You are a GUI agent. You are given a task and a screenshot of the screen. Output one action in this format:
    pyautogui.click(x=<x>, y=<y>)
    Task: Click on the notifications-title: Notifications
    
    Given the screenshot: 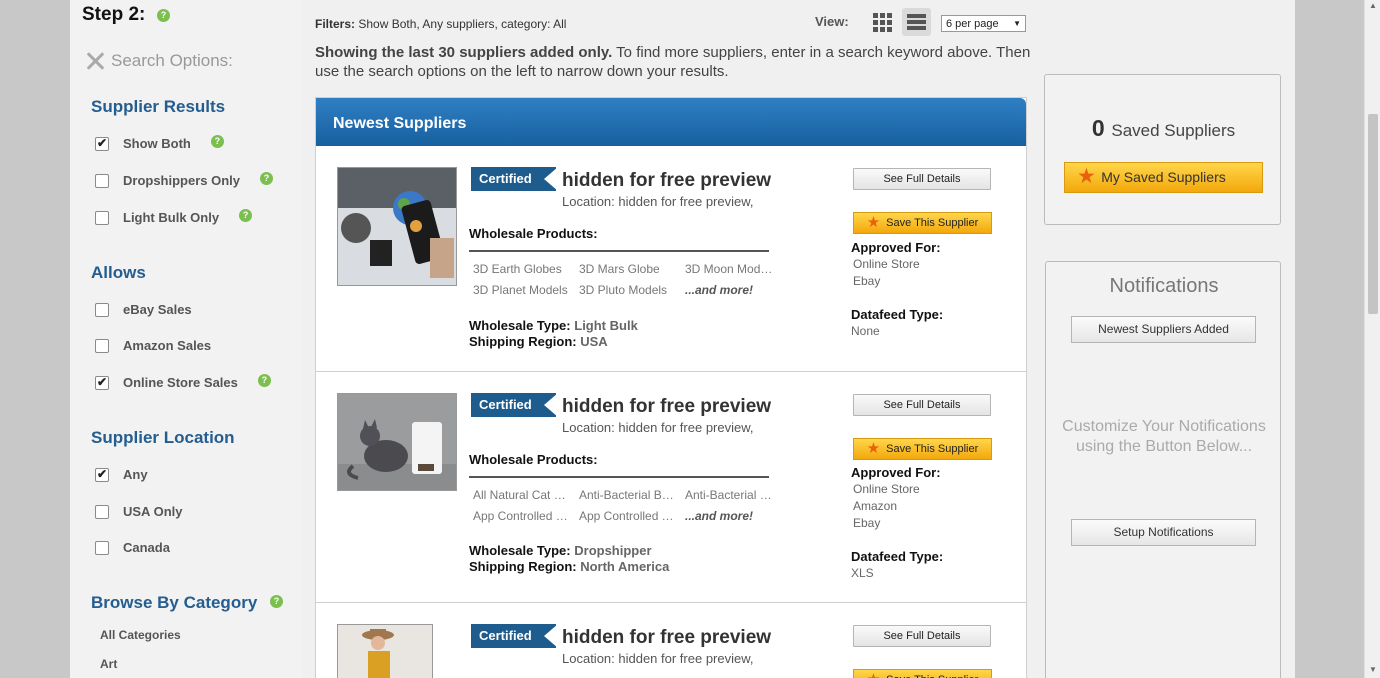 What is the action you would take?
    pyautogui.click(x=1164, y=286)
    